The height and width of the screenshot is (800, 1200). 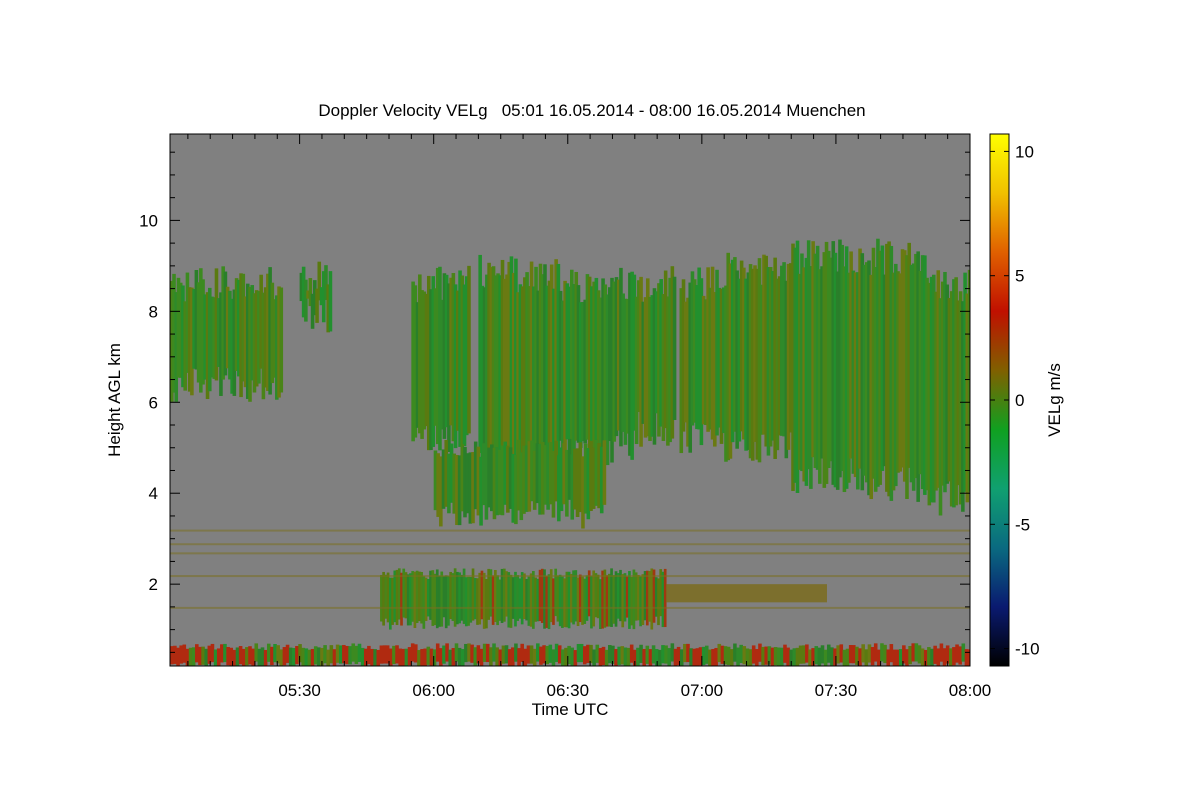 I want to click on x-tick-label: 08:00, so click(x=970, y=690).